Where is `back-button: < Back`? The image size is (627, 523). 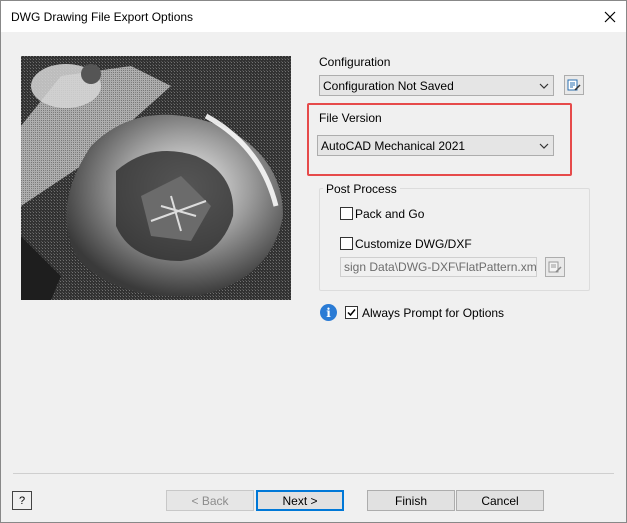 back-button: < Back is located at coordinates (210, 500).